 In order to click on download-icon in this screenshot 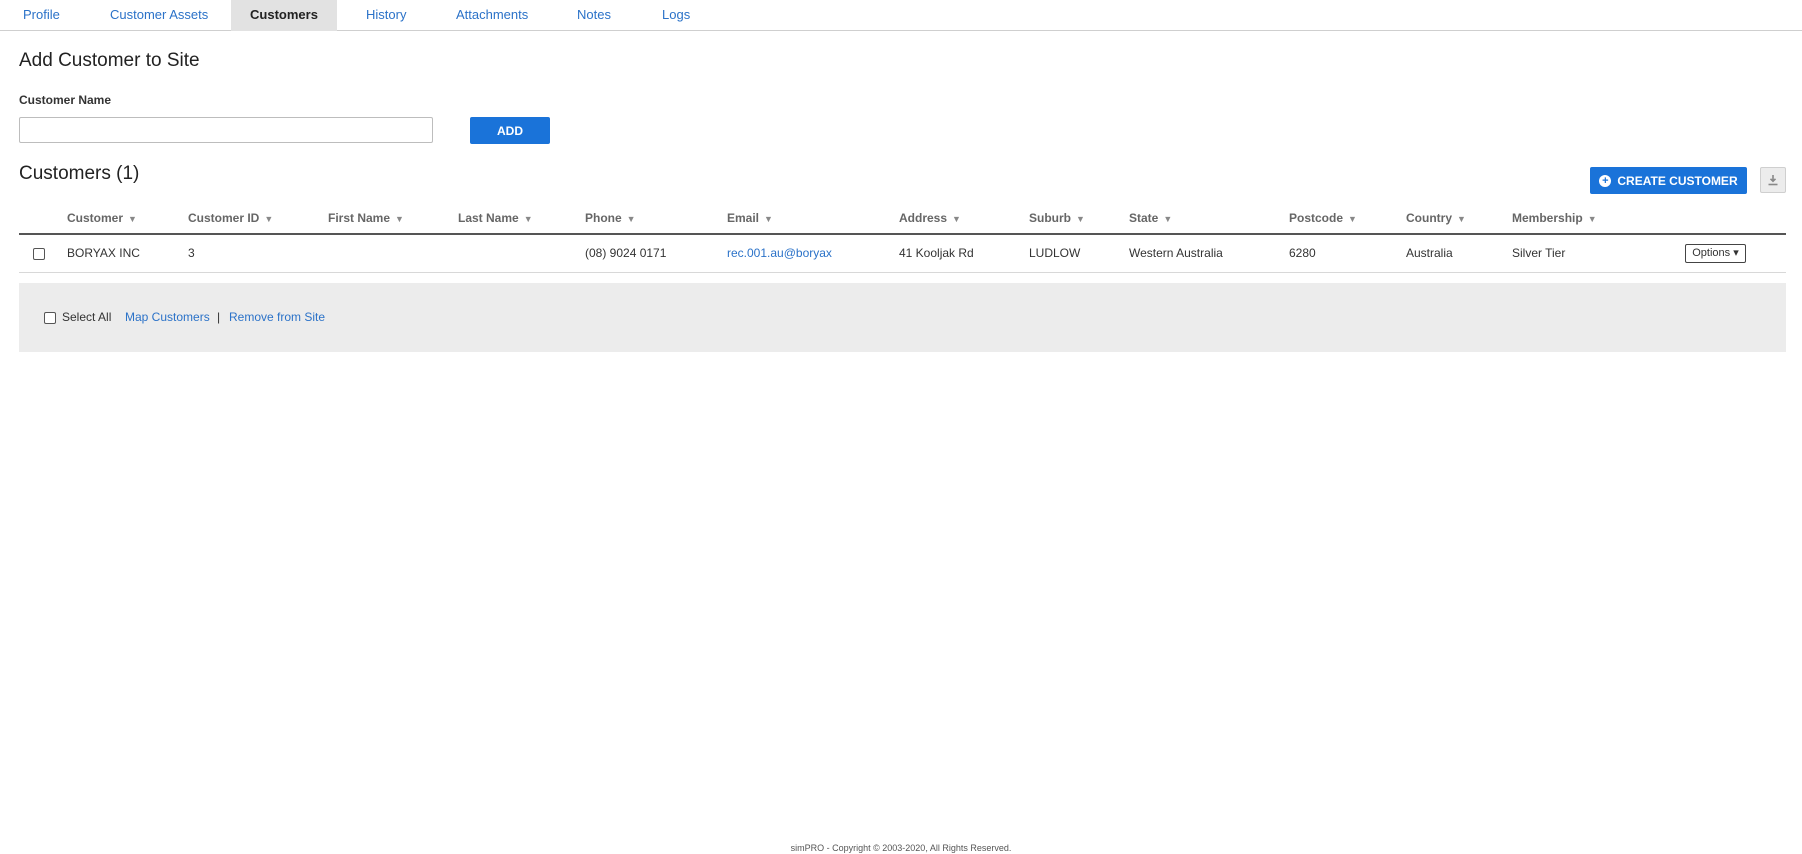, I will do `click(1773, 180)`.